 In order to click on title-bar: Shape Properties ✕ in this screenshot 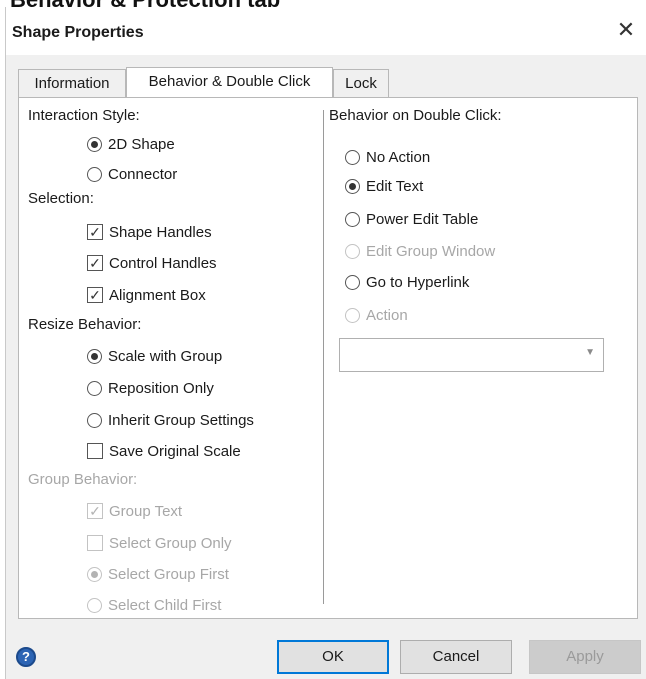, I will do `click(326, 31)`.